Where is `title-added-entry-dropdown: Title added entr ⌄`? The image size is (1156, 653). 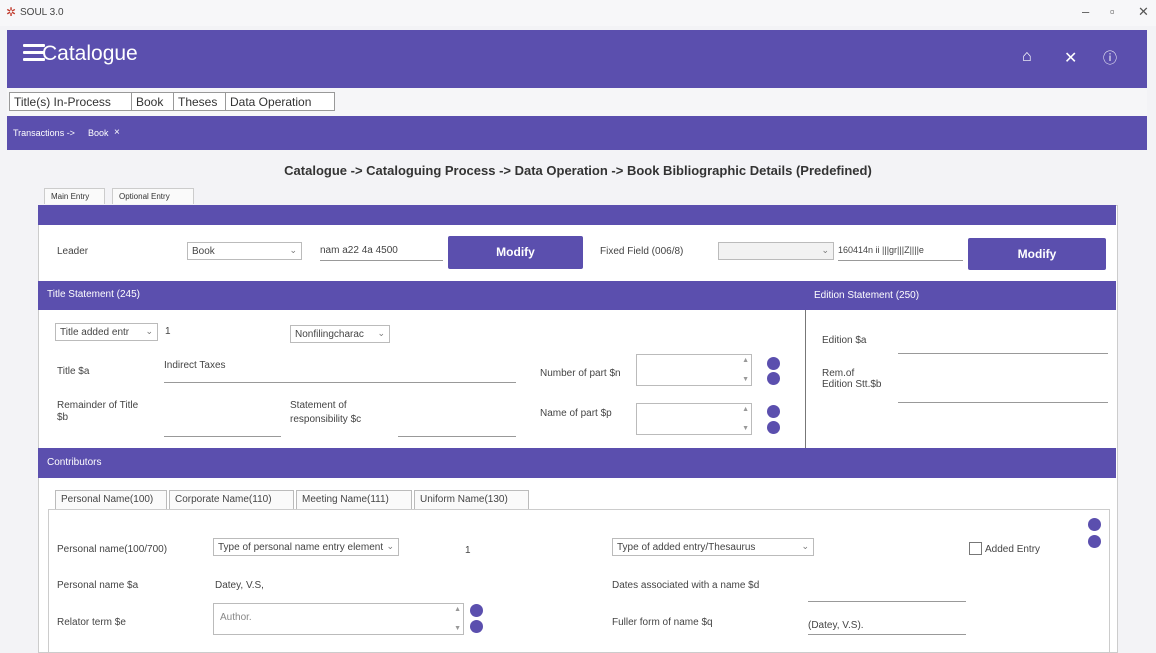 title-added-entry-dropdown: Title added entr ⌄ is located at coordinates (106, 332).